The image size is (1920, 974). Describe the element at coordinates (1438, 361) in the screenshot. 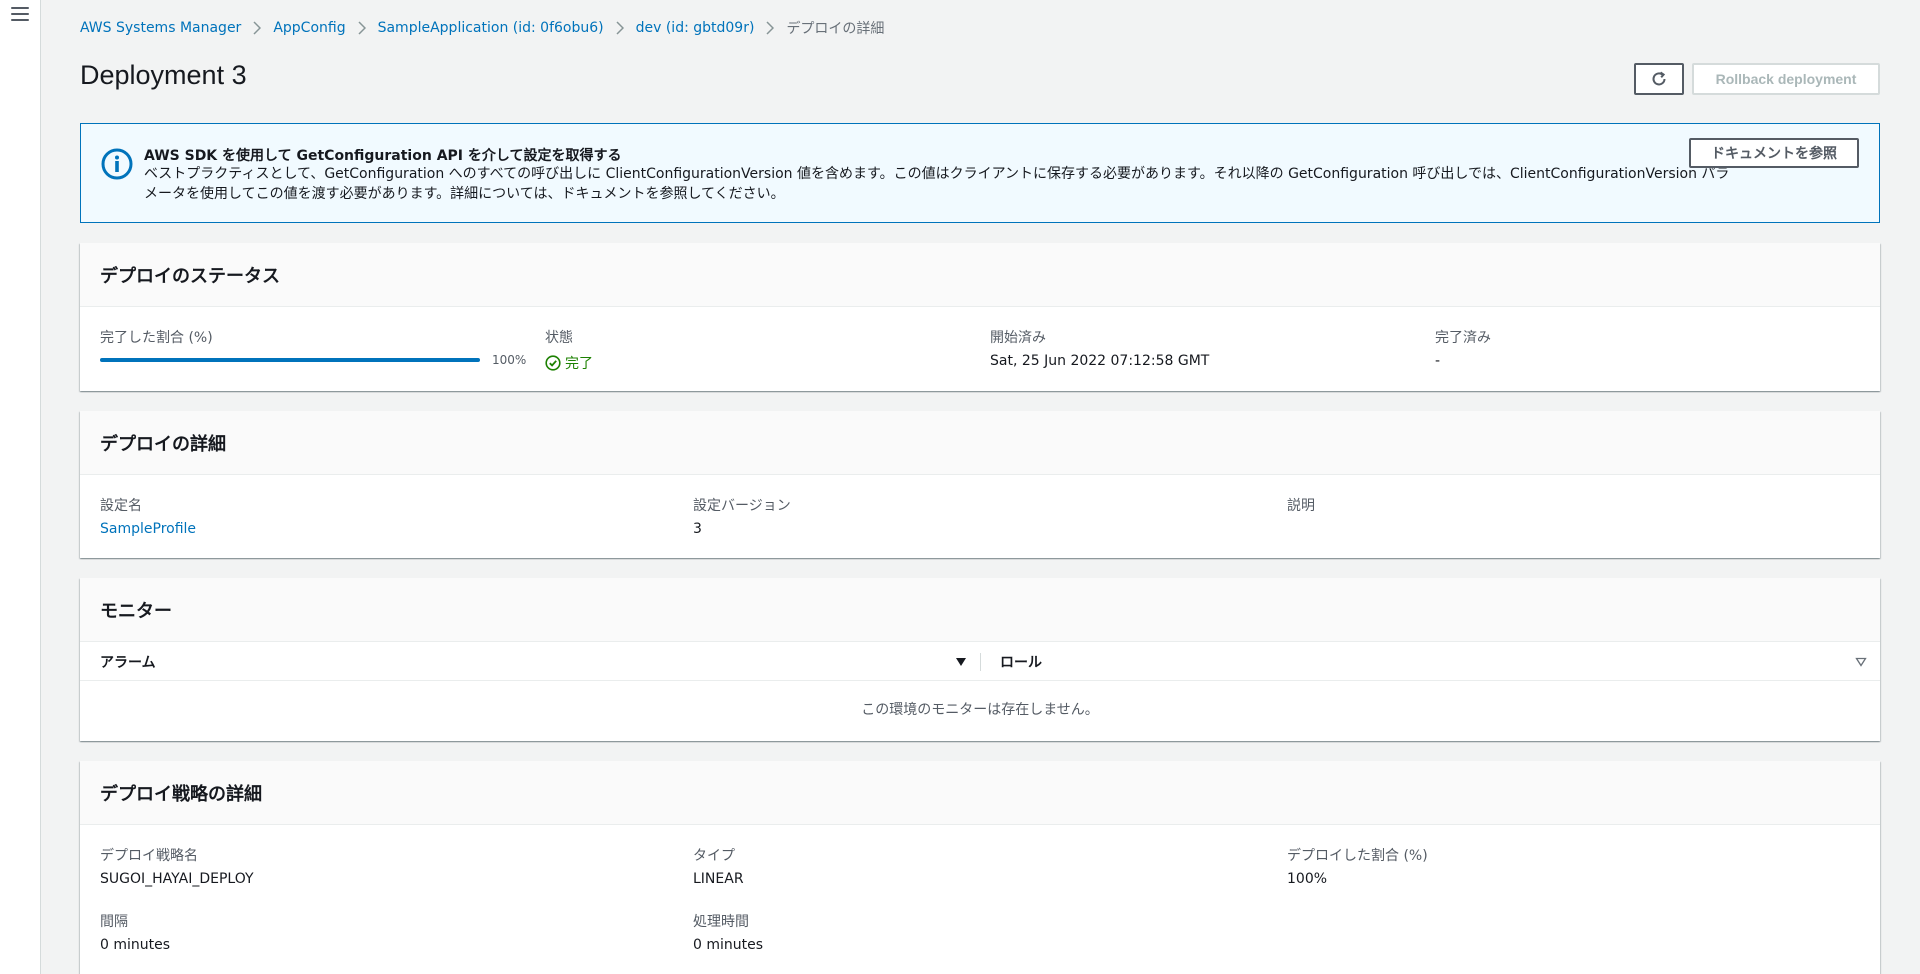

I see `completed-value: -` at that location.